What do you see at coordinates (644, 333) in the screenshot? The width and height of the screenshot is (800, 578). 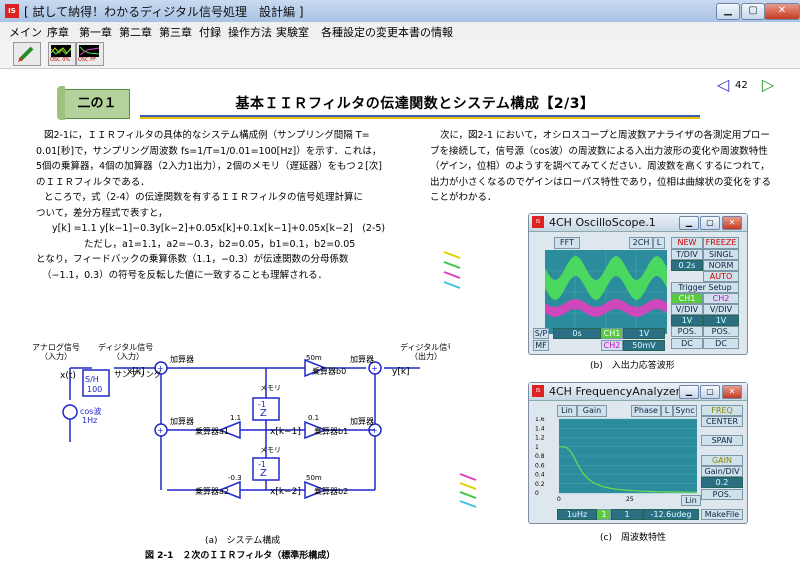 I see `ch1-scale: 1V` at bounding box center [644, 333].